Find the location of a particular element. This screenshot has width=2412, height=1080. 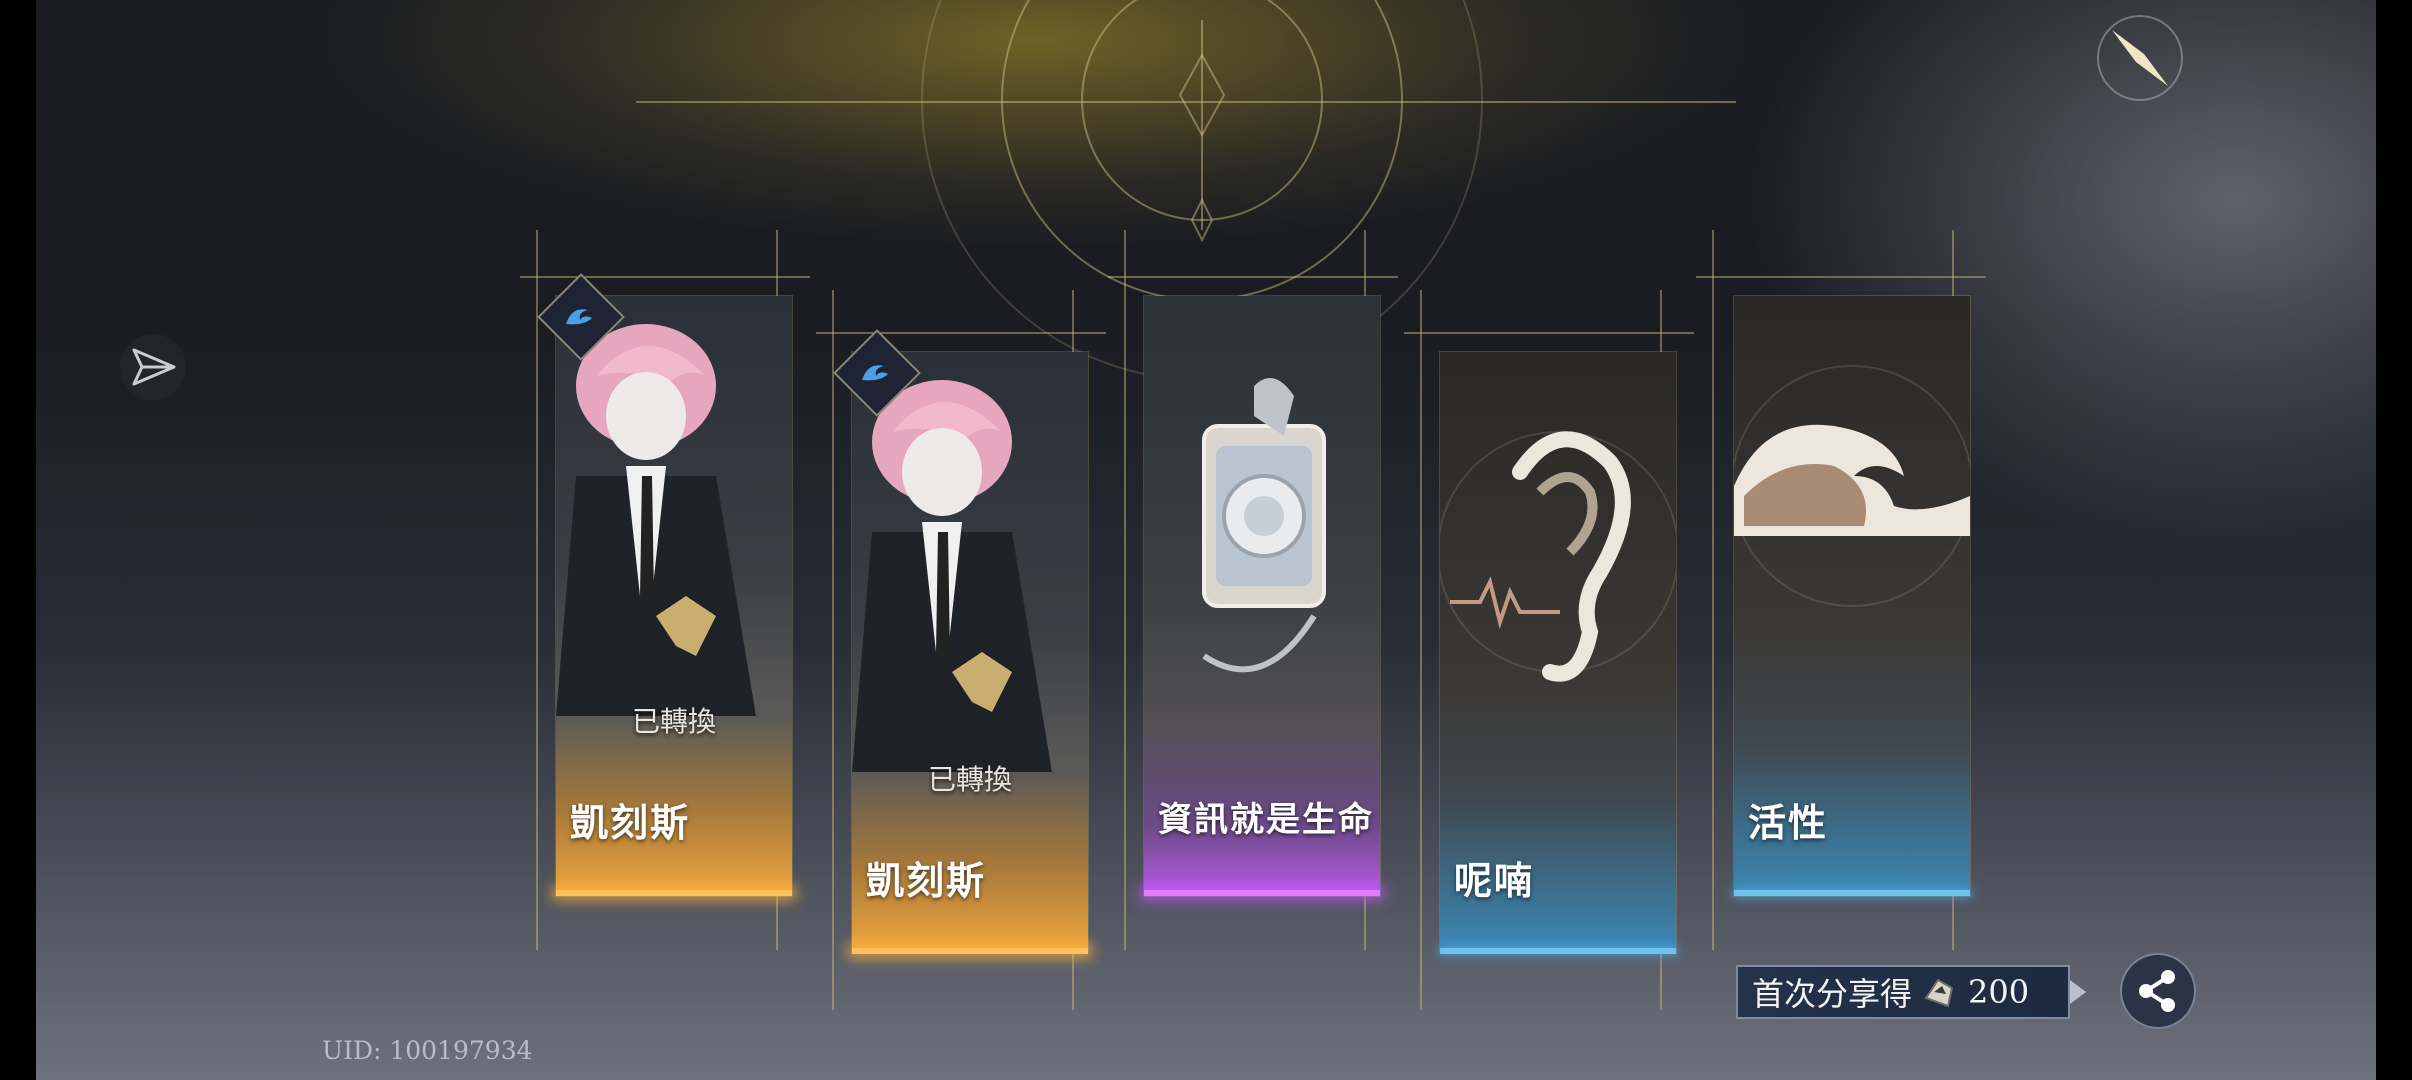

card-3: 資訊就是生命 is located at coordinates (1258, 610).